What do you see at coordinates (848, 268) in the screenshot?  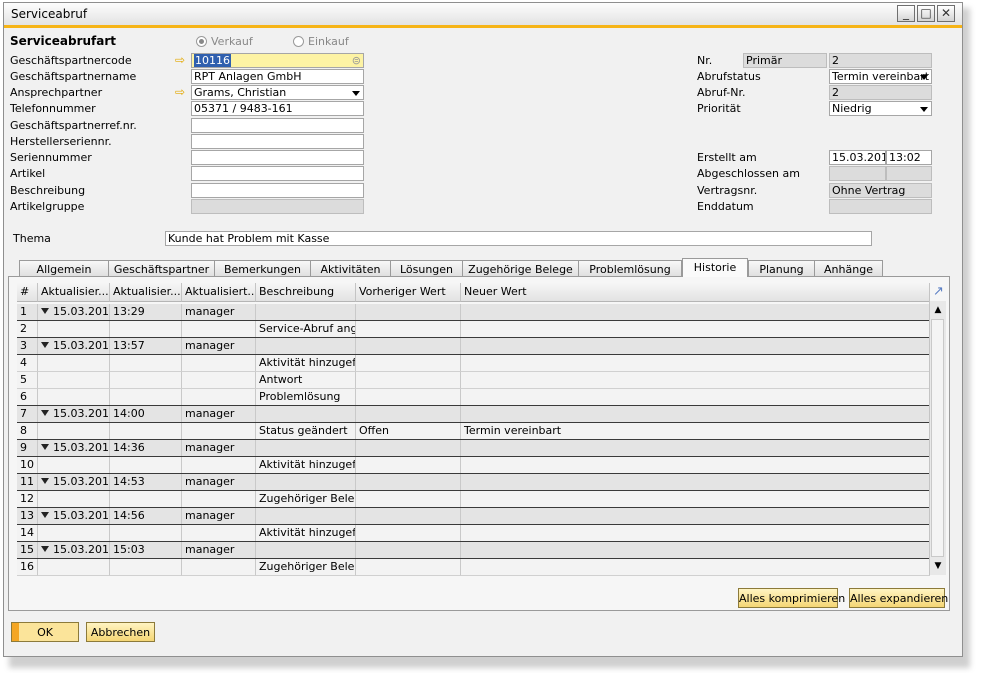 I see `tab-anhaenge: Anhänge` at bounding box center [848, 268].